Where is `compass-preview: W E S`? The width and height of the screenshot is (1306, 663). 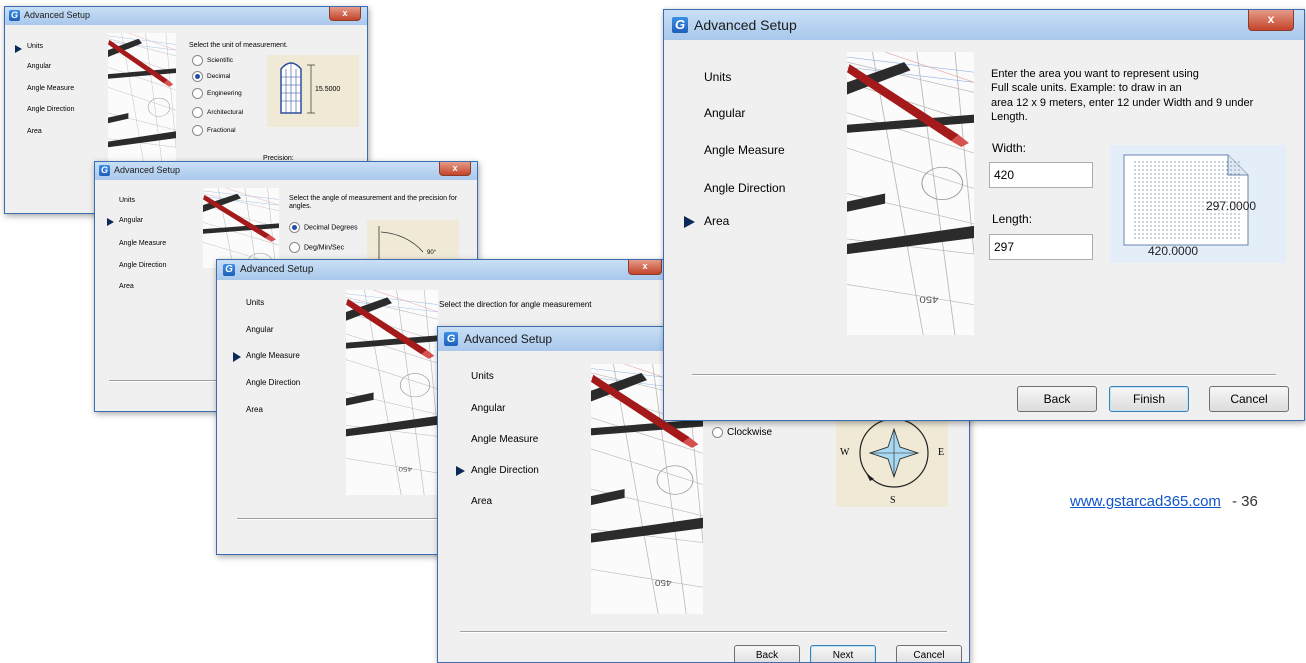
compass-preview: W E S is located at coordinates (892, 461).